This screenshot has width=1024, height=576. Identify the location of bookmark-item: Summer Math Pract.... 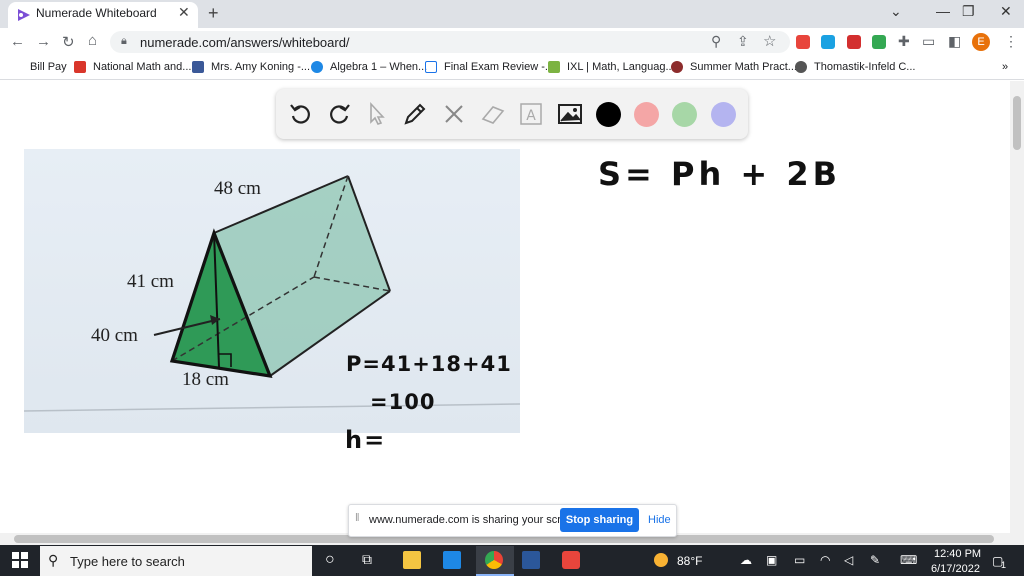
(743, 67).